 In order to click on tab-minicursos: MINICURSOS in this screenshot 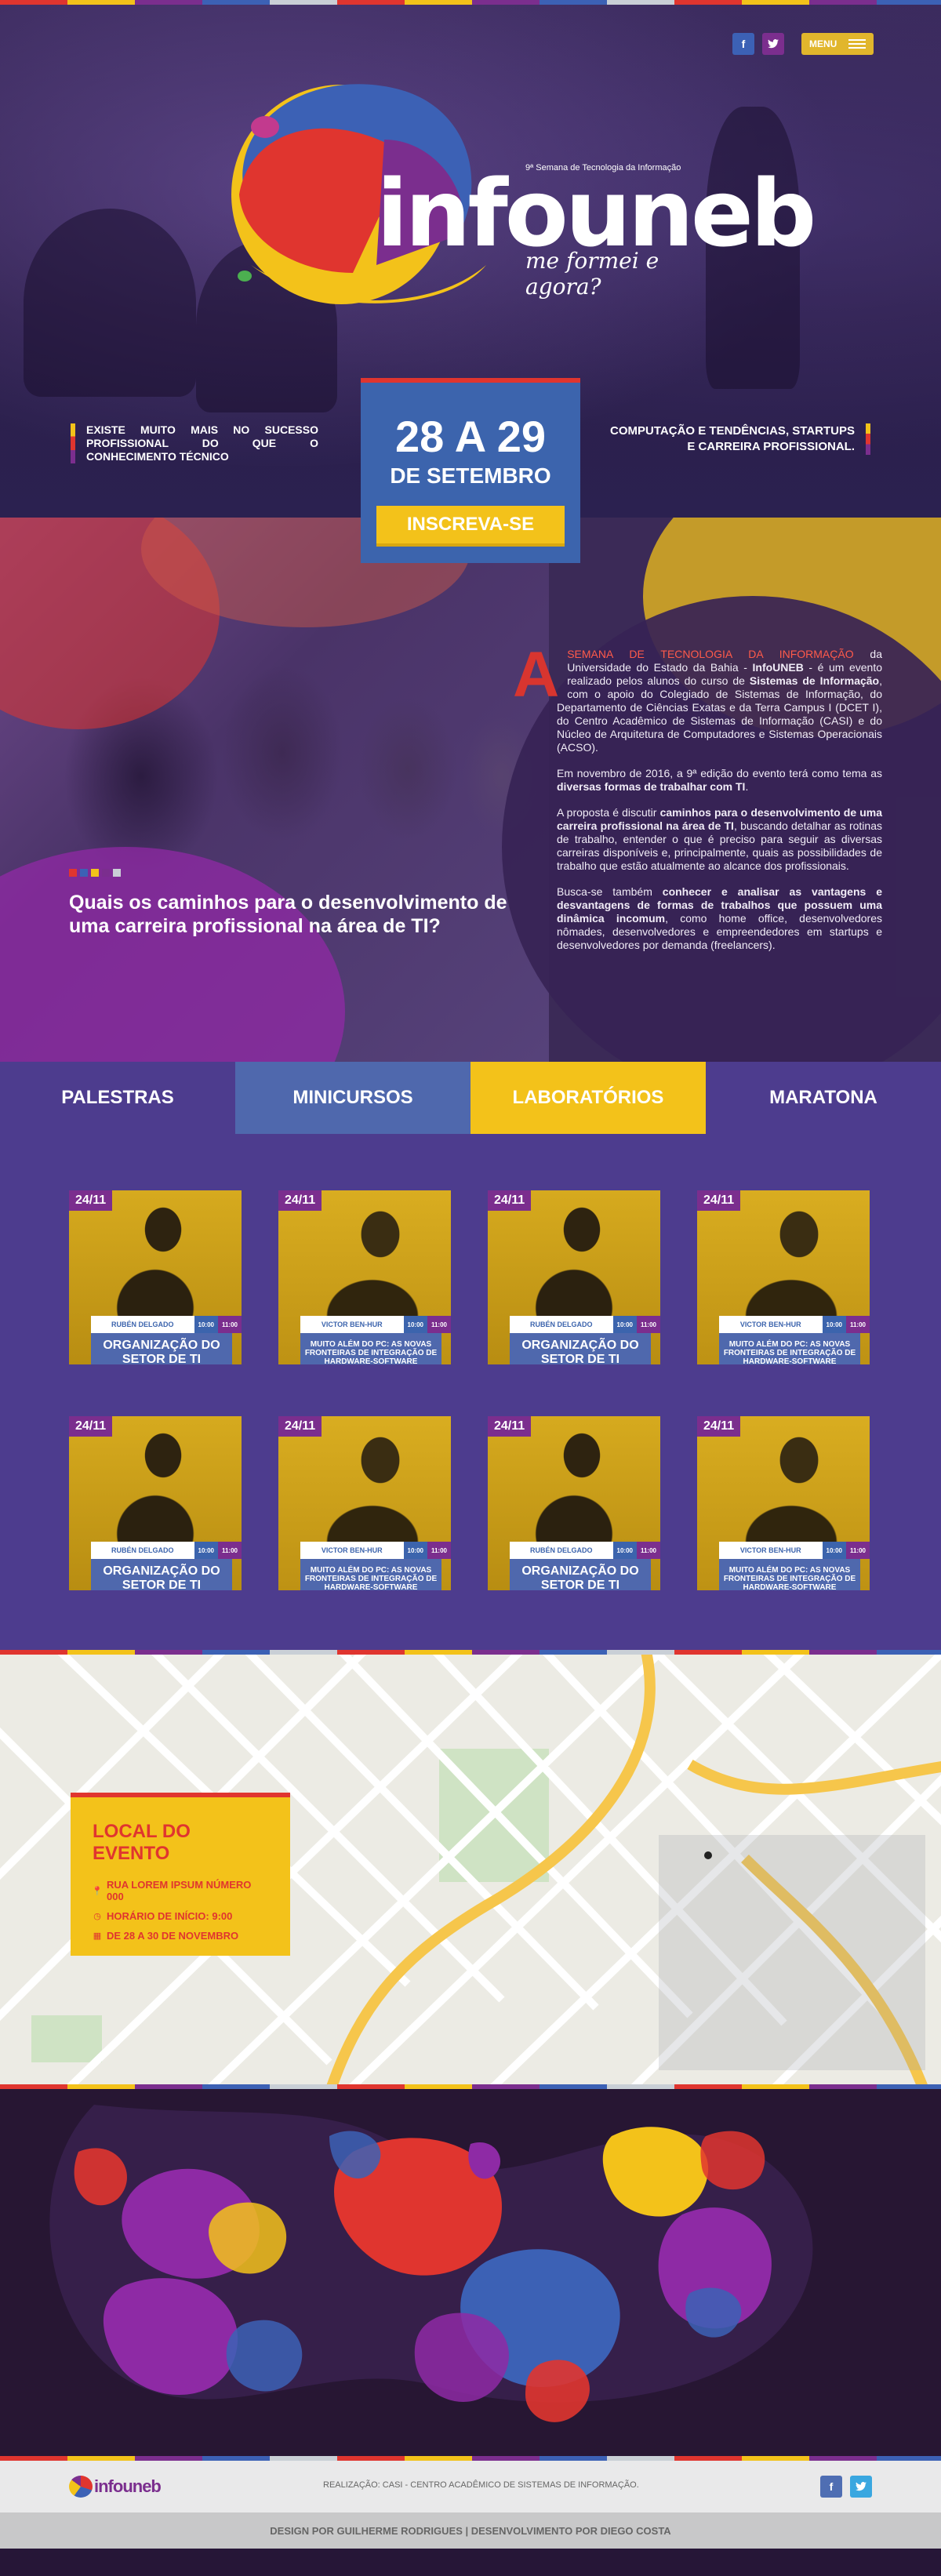, I will do `click(352, 1098)`.